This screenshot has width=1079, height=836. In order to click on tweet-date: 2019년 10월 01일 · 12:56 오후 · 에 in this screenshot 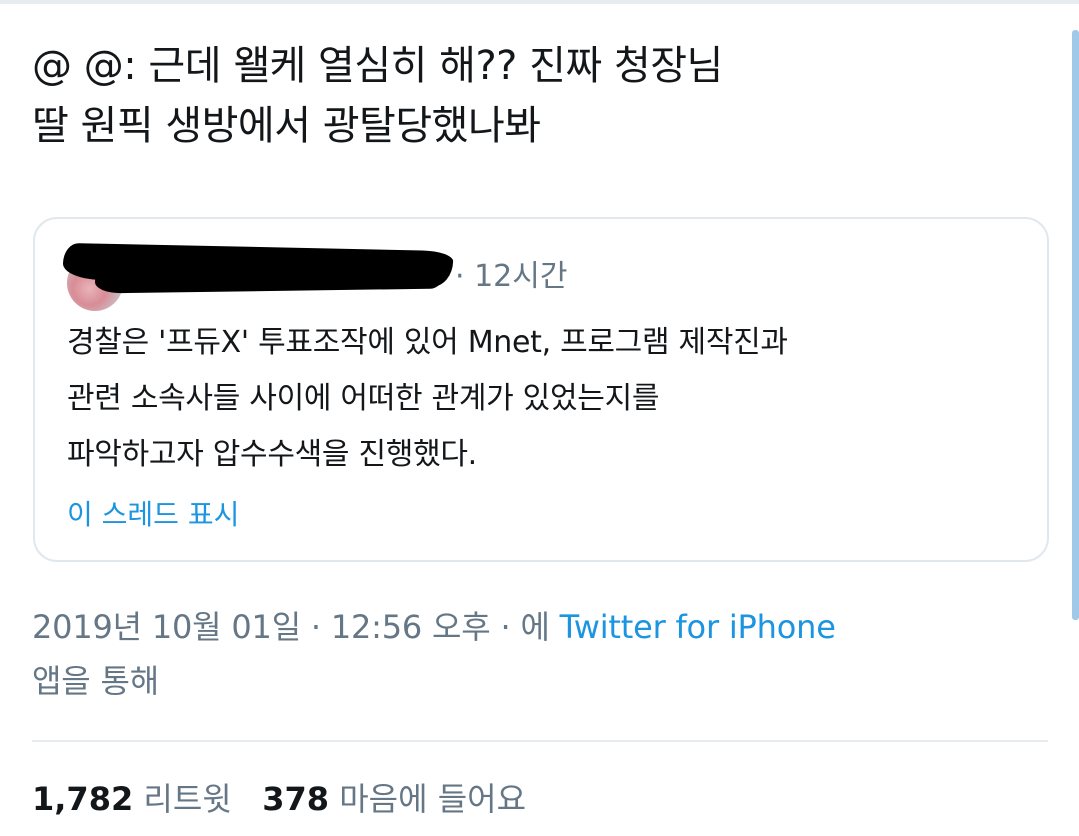, I will do `click(291, 627)`.